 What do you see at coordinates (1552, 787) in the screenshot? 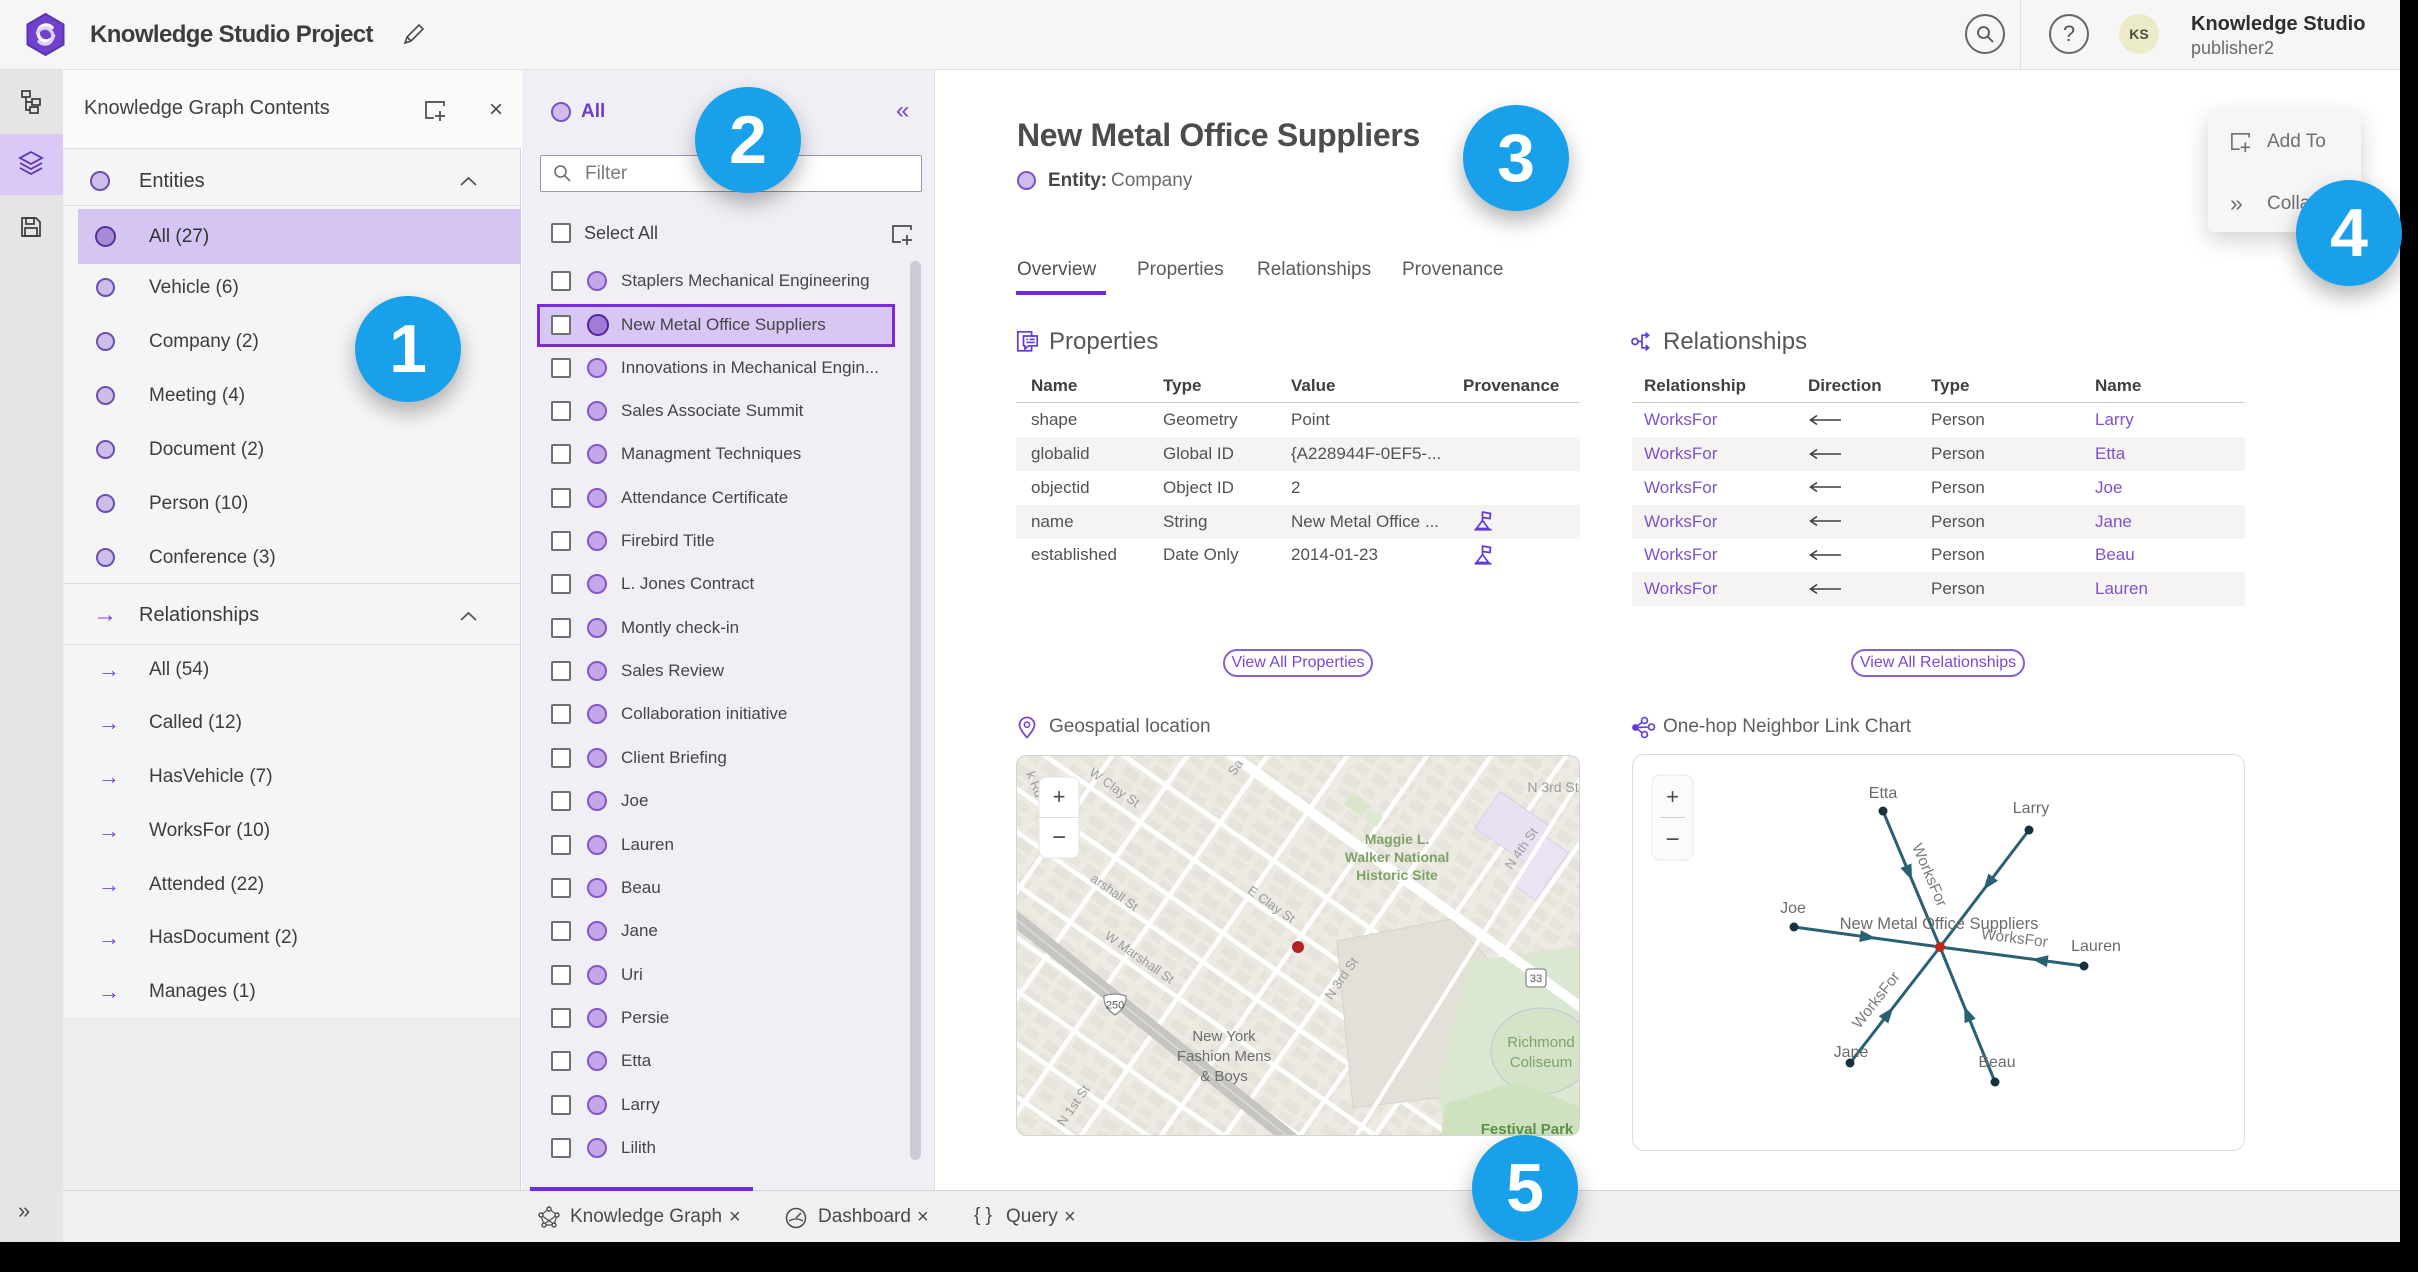
I see `svg-text: N 3rd St` at bounding box center [1552, 787].